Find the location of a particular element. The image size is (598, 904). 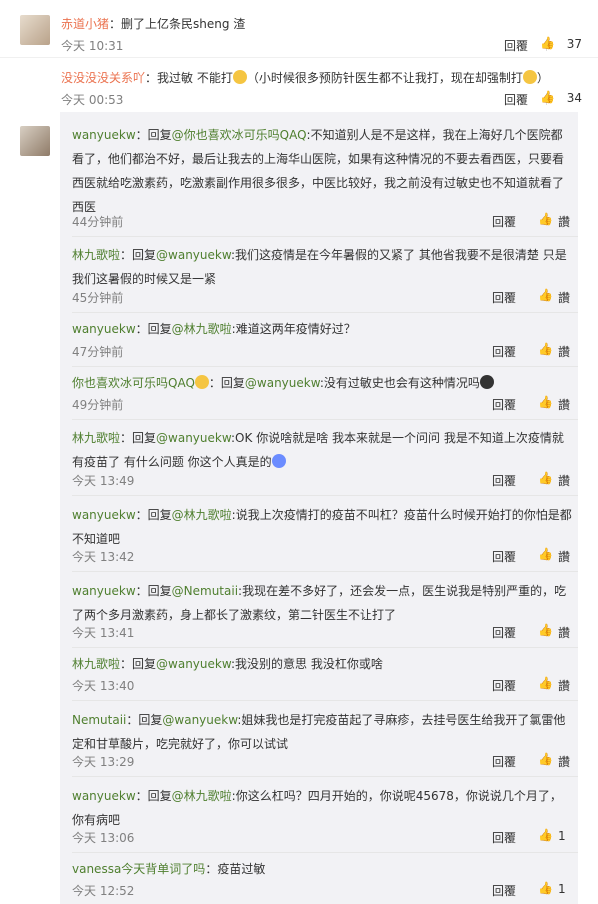

timestamp: 45分钟前 is located at coordinates (98, 298).